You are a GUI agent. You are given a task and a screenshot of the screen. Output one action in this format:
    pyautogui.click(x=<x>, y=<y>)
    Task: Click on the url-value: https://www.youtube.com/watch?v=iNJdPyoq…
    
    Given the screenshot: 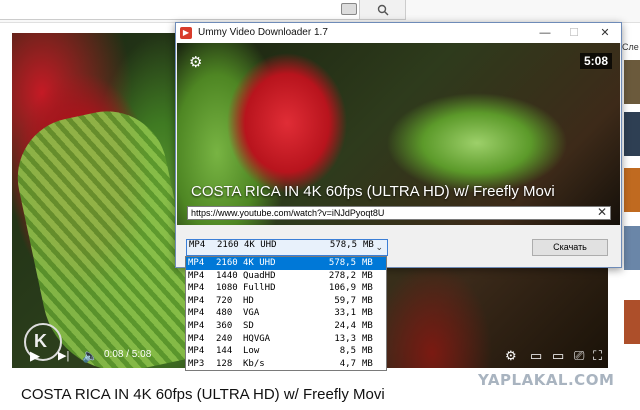 What is the action you would take?
    pyautogui.click(x=288, y=213)
    